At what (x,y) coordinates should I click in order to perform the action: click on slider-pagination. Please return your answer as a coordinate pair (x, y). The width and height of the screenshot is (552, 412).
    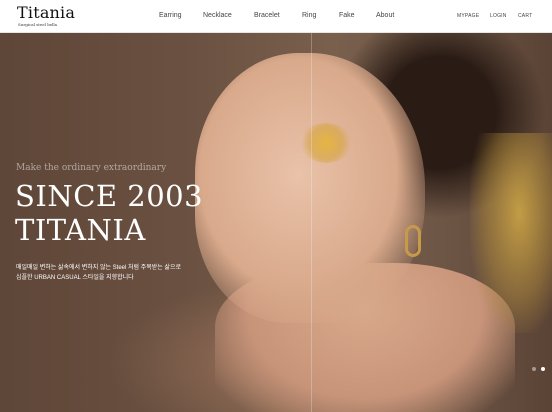
    Looking at the image, I should click on (538, 369).